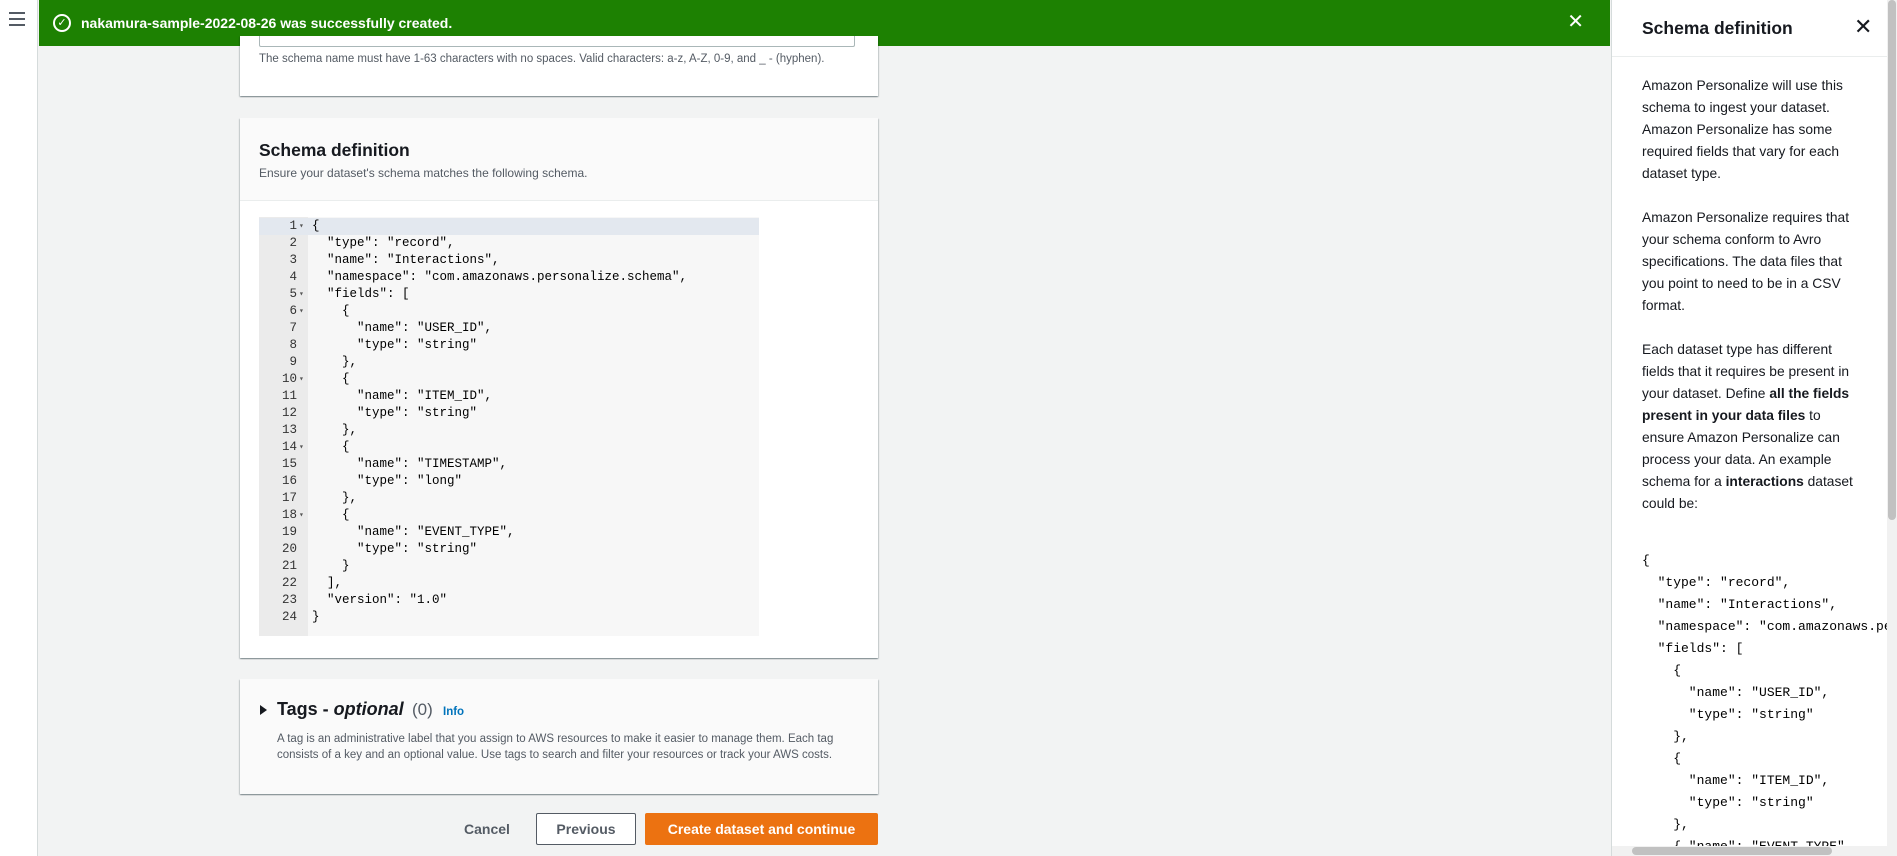 Image resolution: width=1897 pixels, height=856 pixels. Describe the element at coordinates (509, 345) in the screenshot. I see `editor-line: 8 "type": "string"` at that location.